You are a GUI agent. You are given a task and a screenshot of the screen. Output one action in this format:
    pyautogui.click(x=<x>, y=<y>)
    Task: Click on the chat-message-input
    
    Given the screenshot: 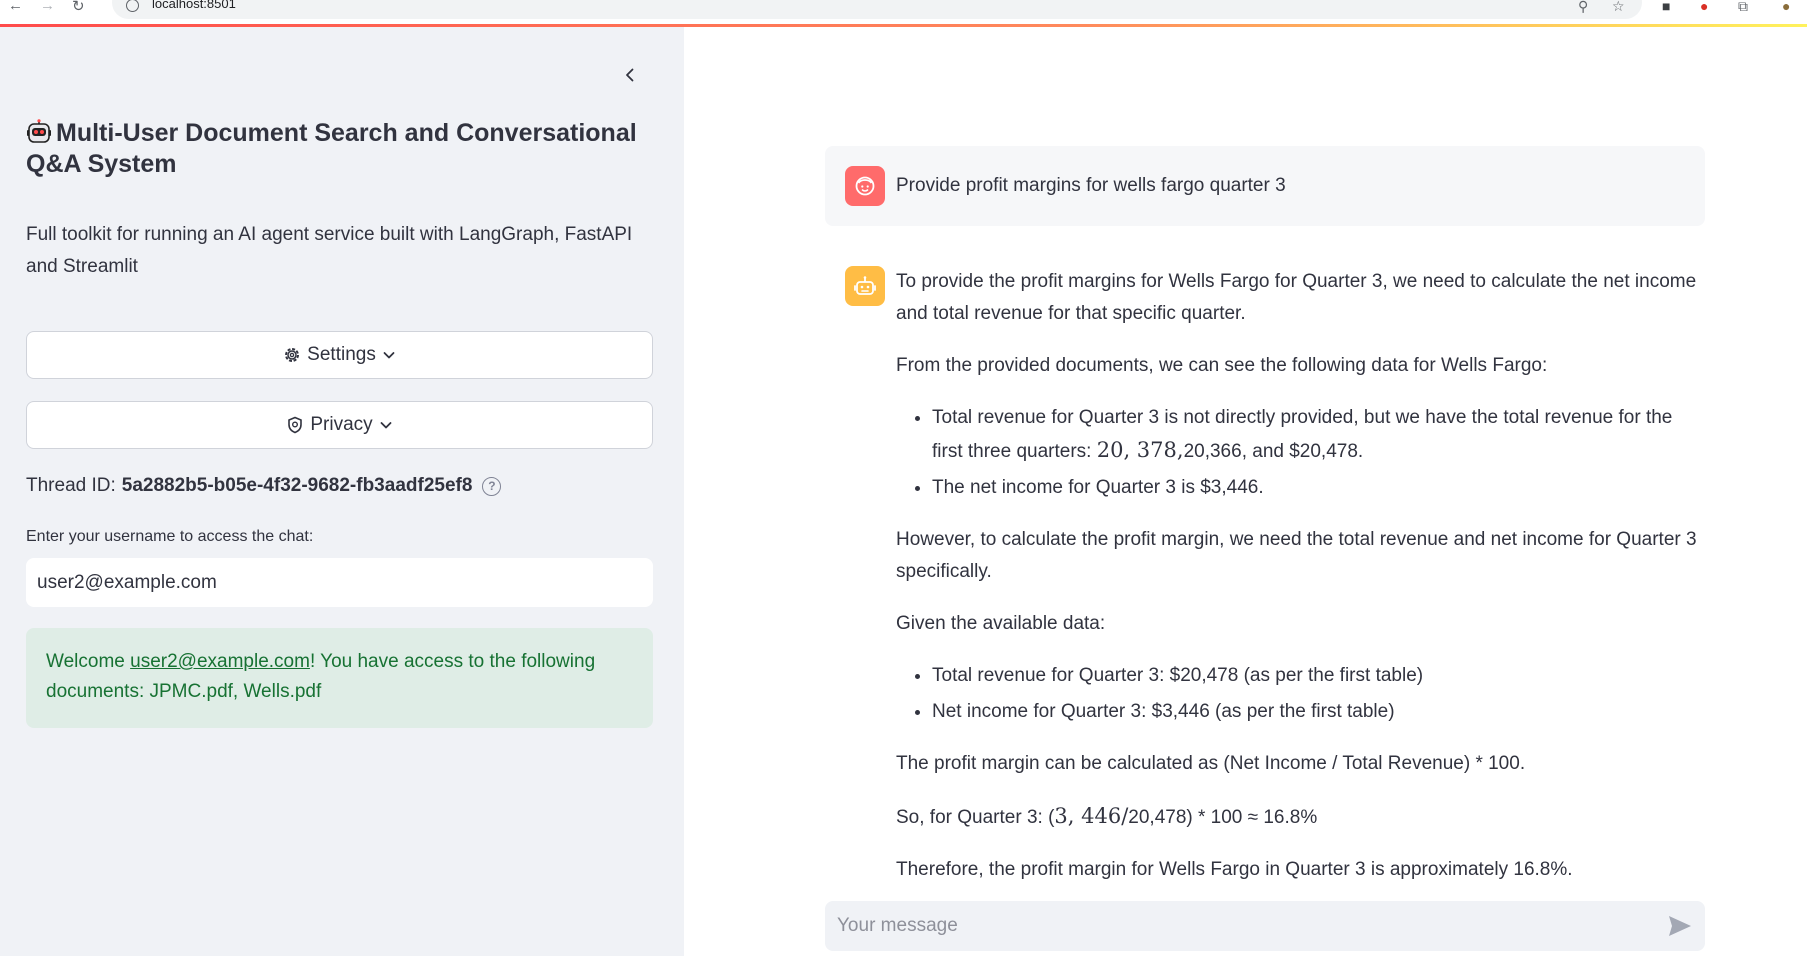 What is the action you would take?
    pyautogui.click(x=1247, y=926)
    